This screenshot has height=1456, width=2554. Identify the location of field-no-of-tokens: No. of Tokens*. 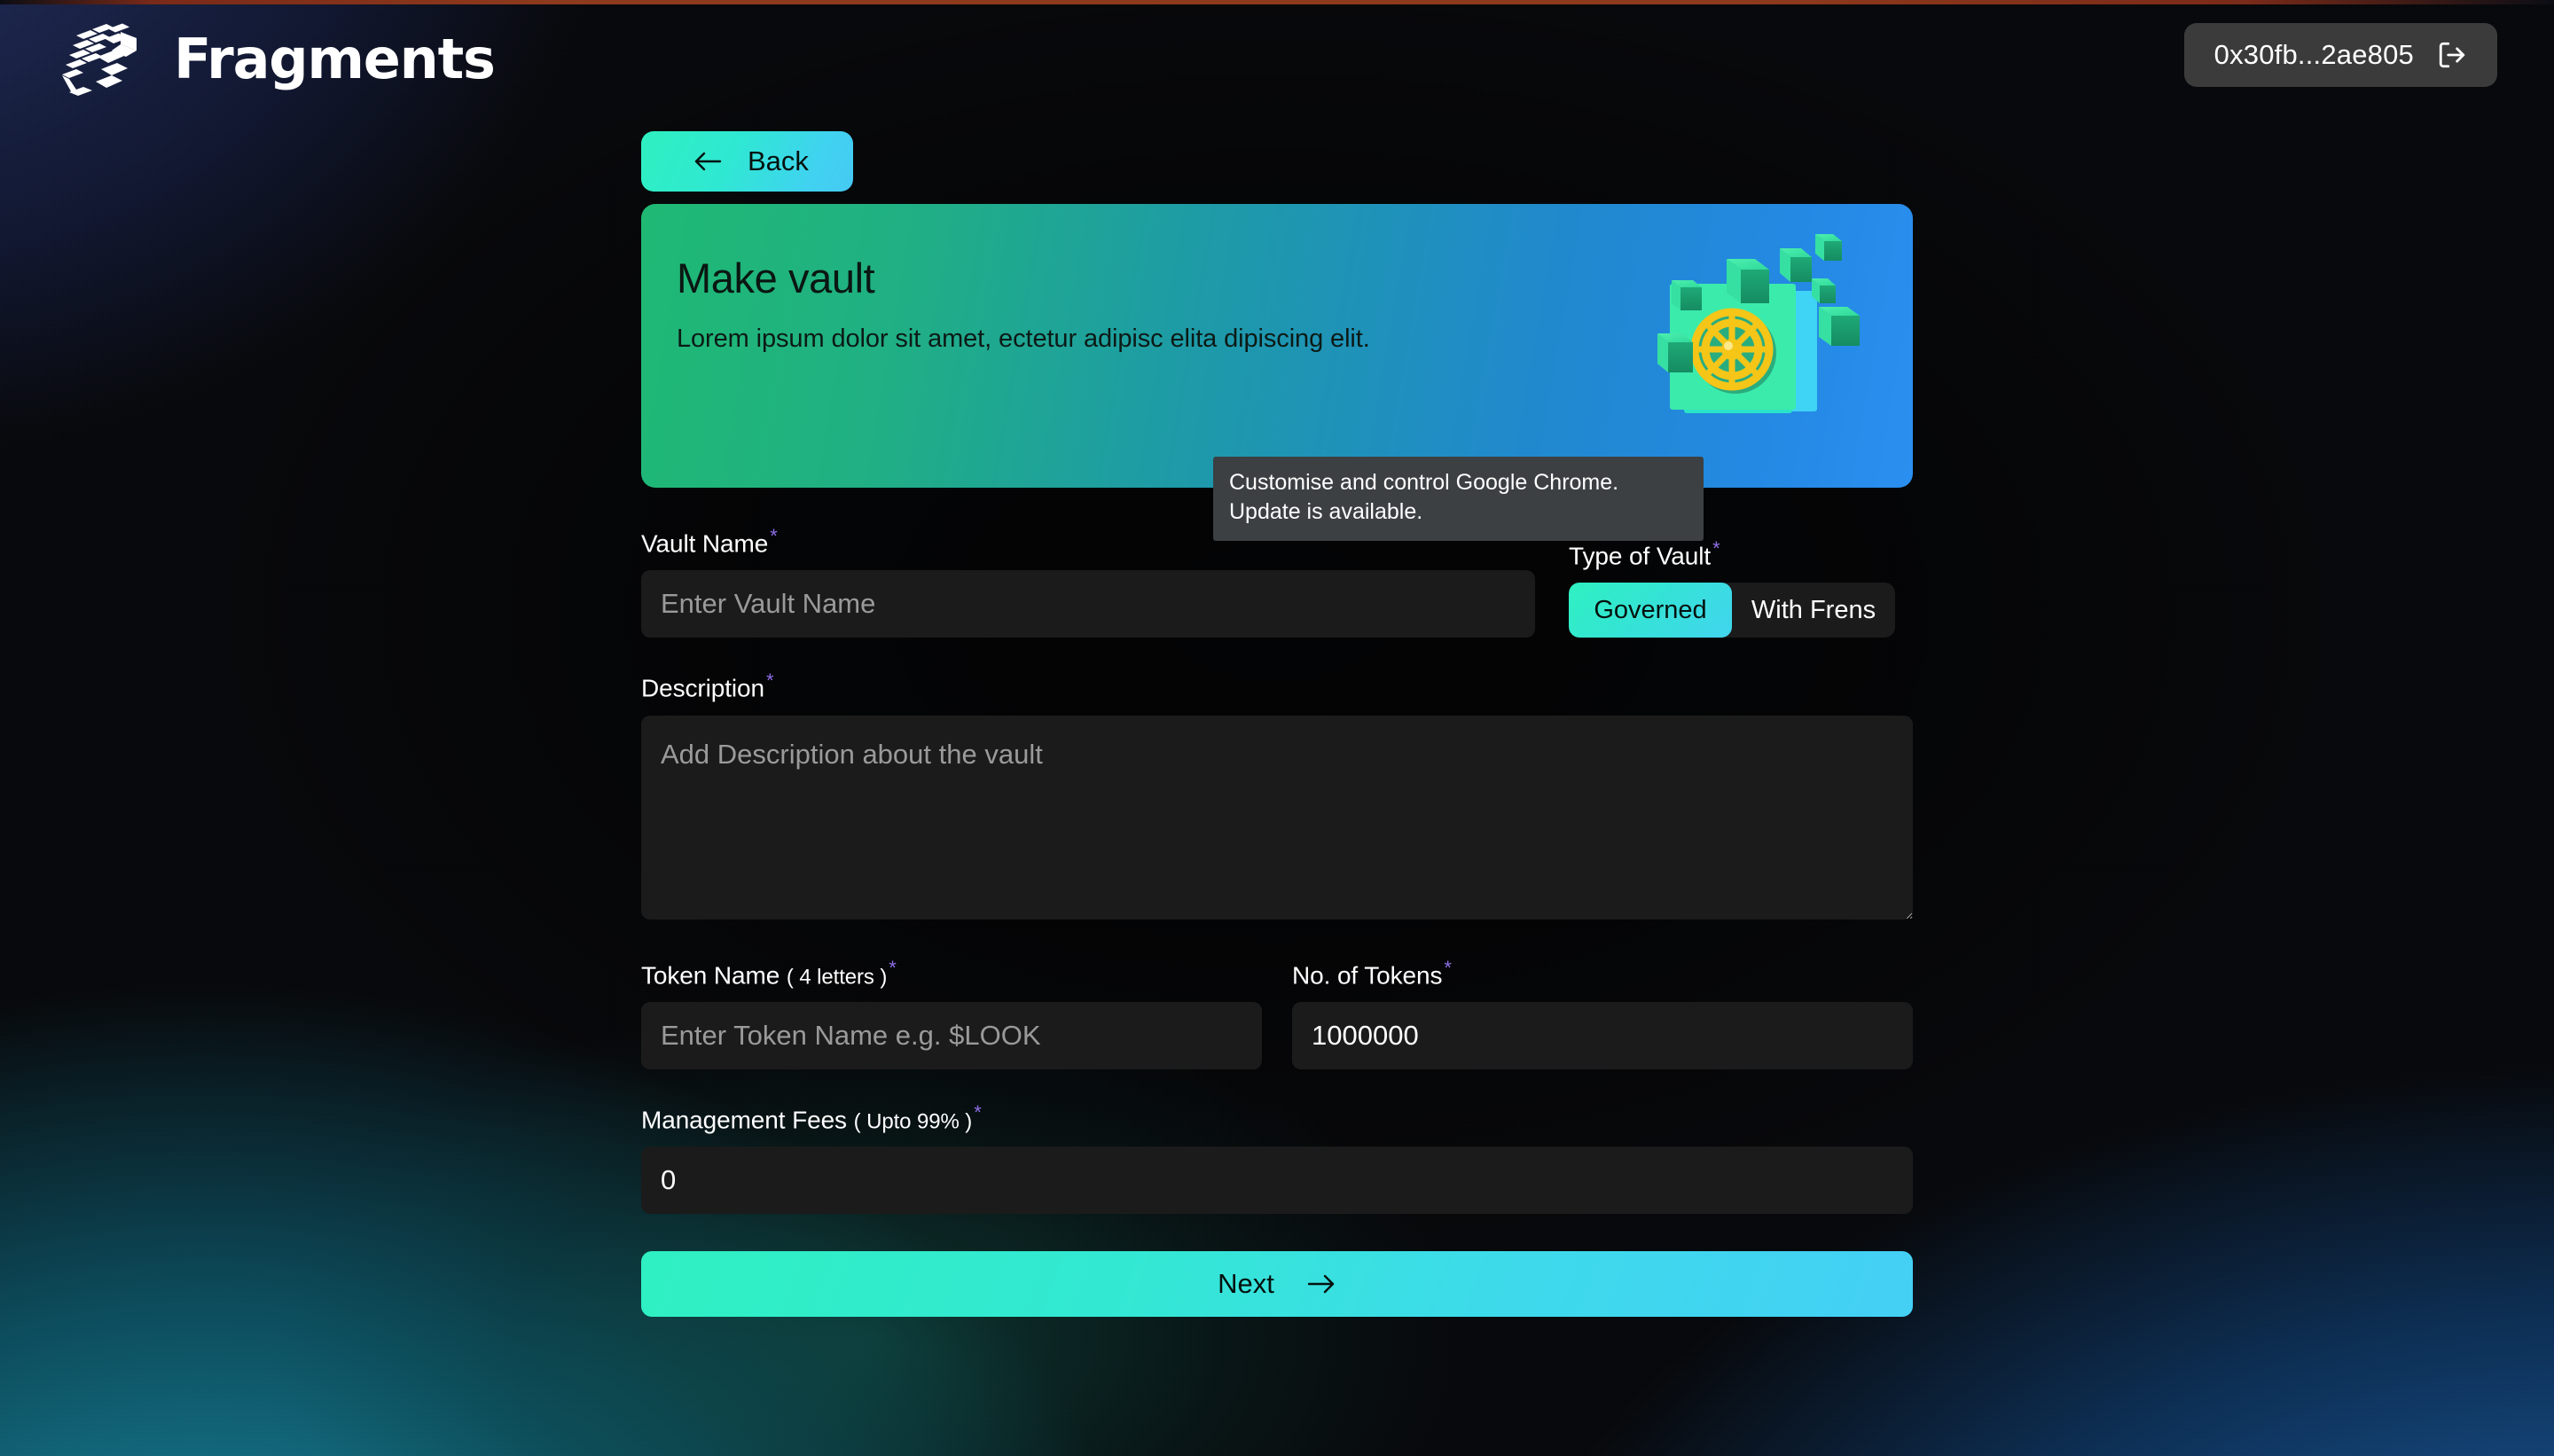
(1602, 1013).